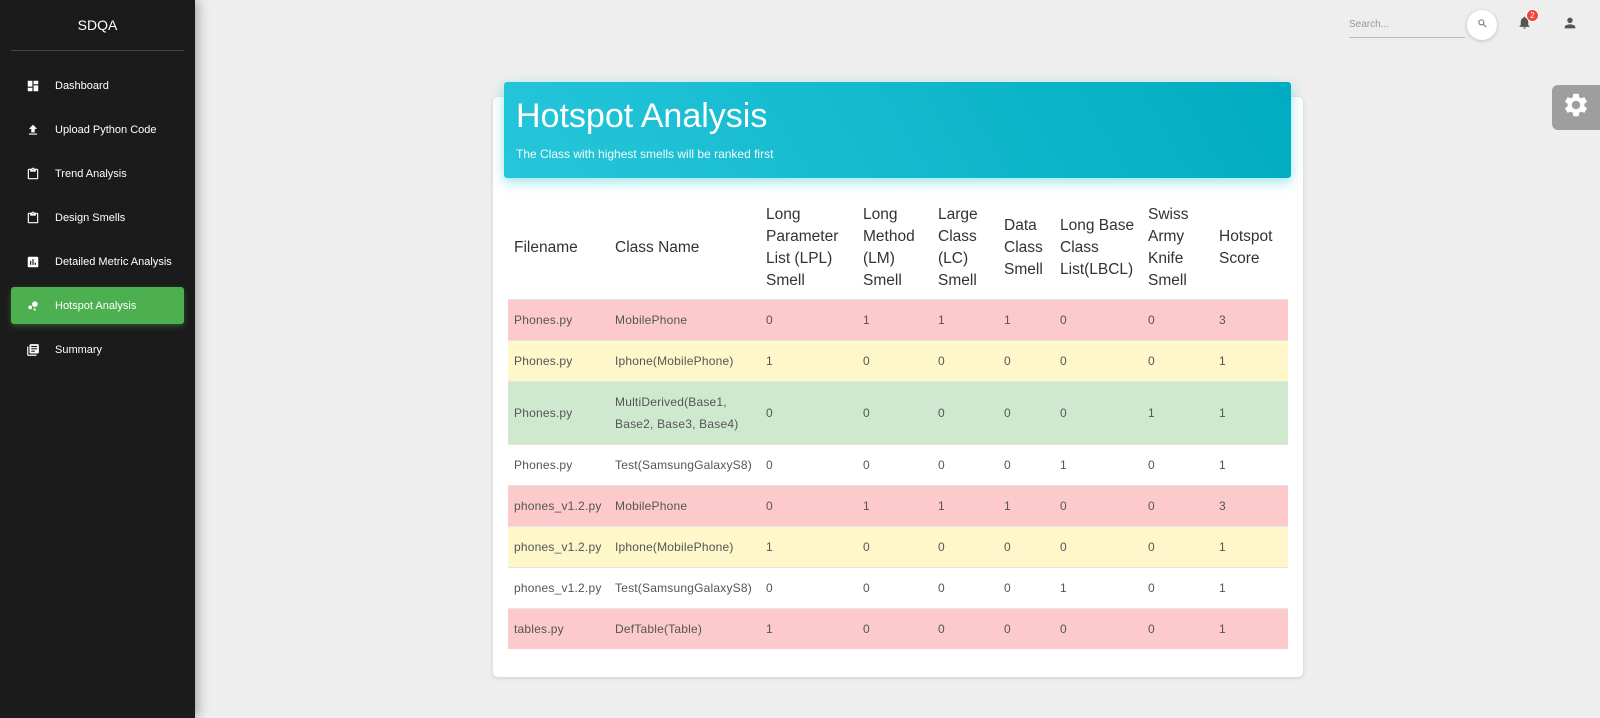 This screenshot has height=718, width=1600. What do you see at coordinates (1532, 15) in the screenshot?
I see `notification-badge: 2` at bounding box center [1532, 15].